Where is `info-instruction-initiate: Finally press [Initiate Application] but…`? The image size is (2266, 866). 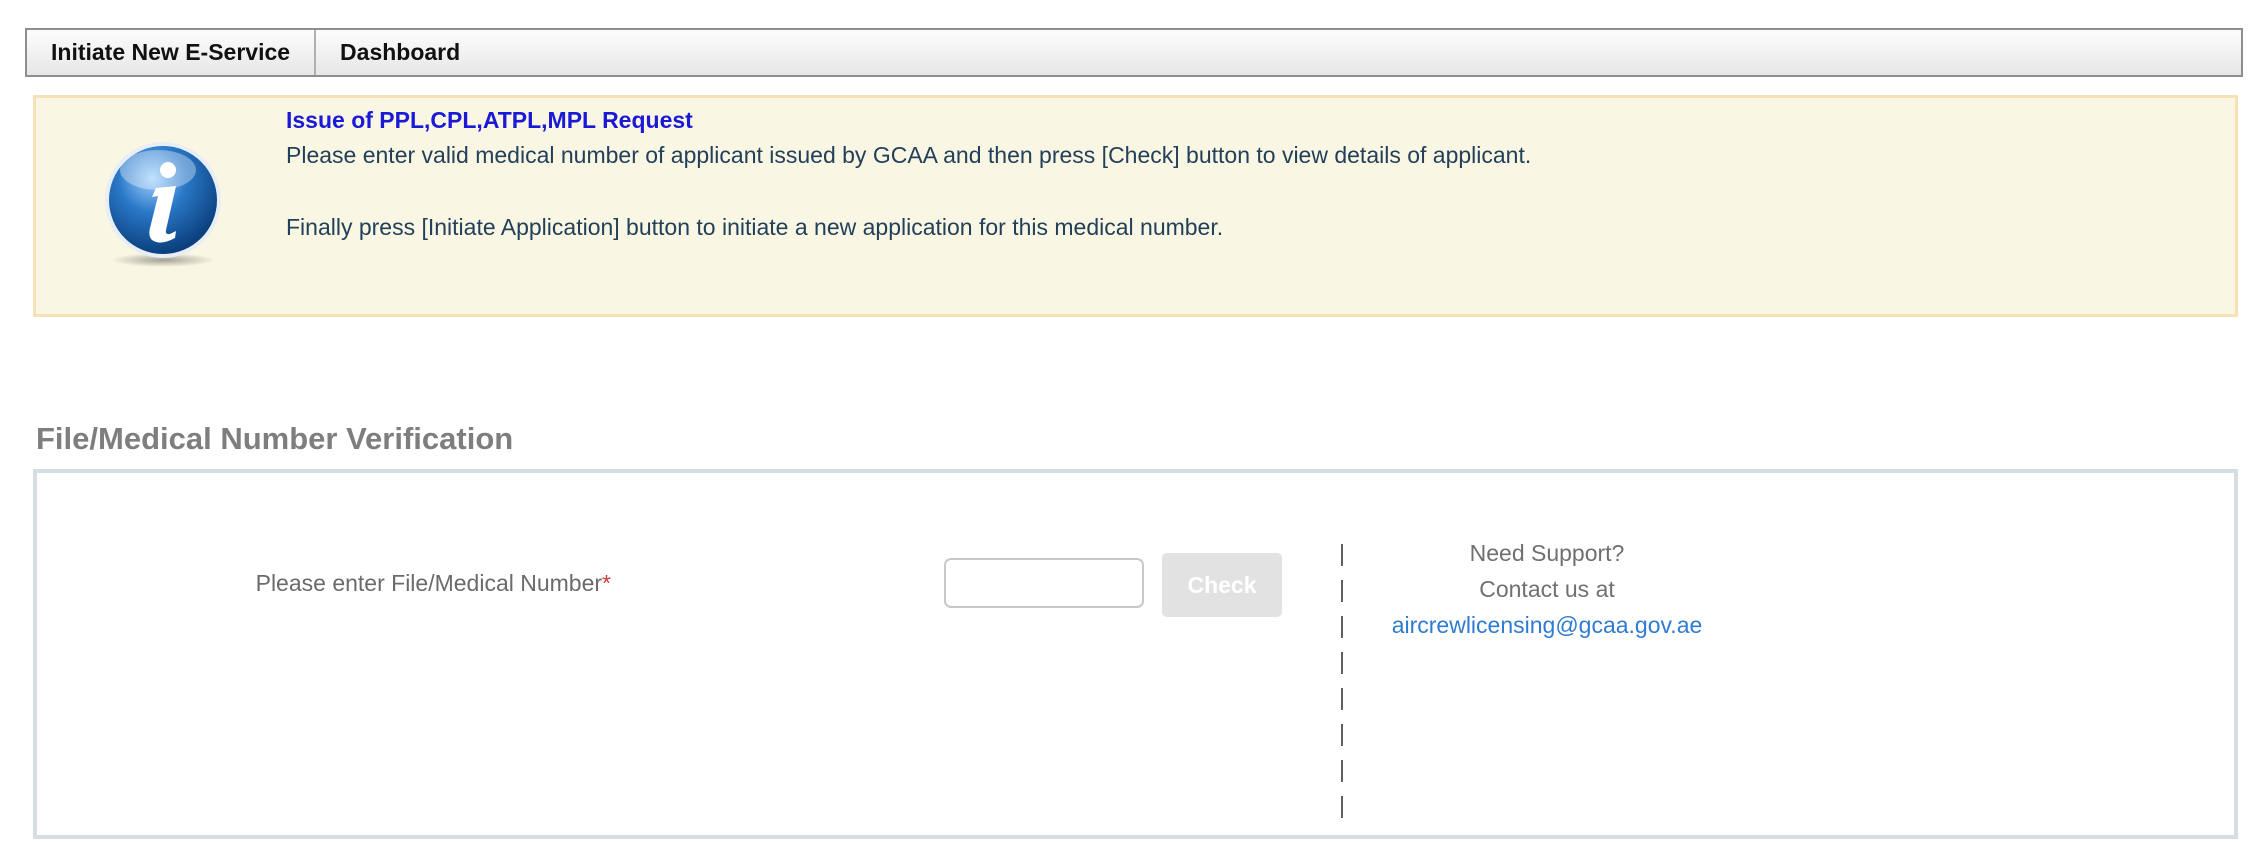 info-instruction-initiate: Finally press [Initiate Application] but… is located at coordinates (755, 227).